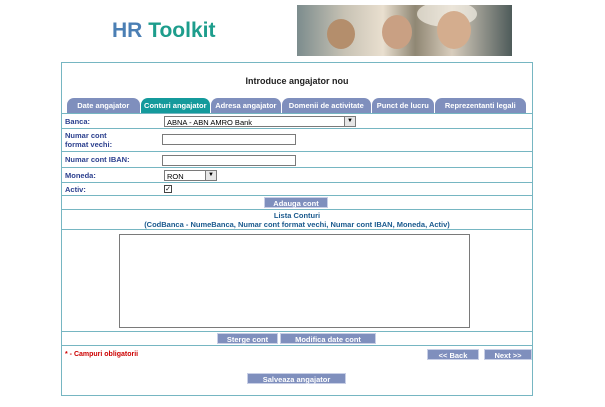  I want to click on tab-date-angajator: Date angajator, so click(103, 105).